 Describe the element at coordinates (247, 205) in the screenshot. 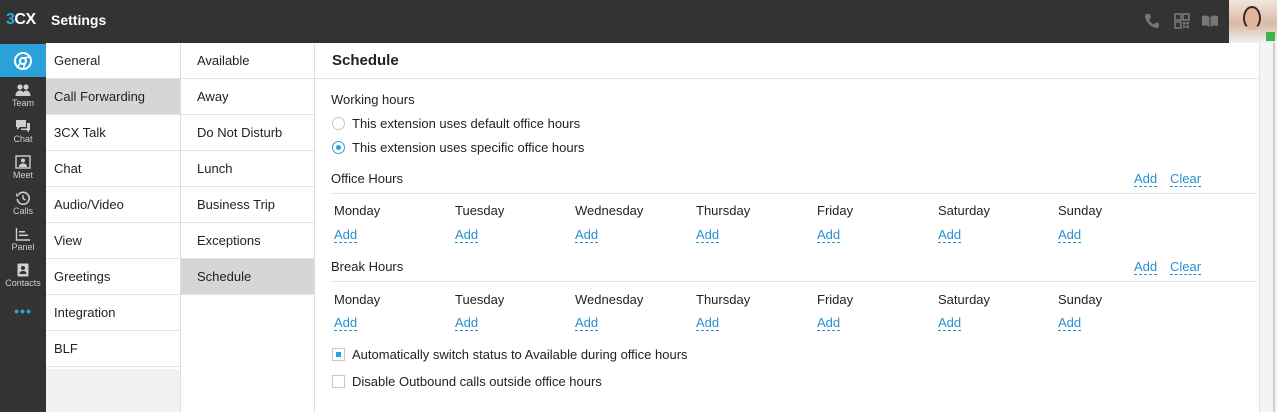

I see `forwarding-nav-business-trip: Business Trip` at that location.